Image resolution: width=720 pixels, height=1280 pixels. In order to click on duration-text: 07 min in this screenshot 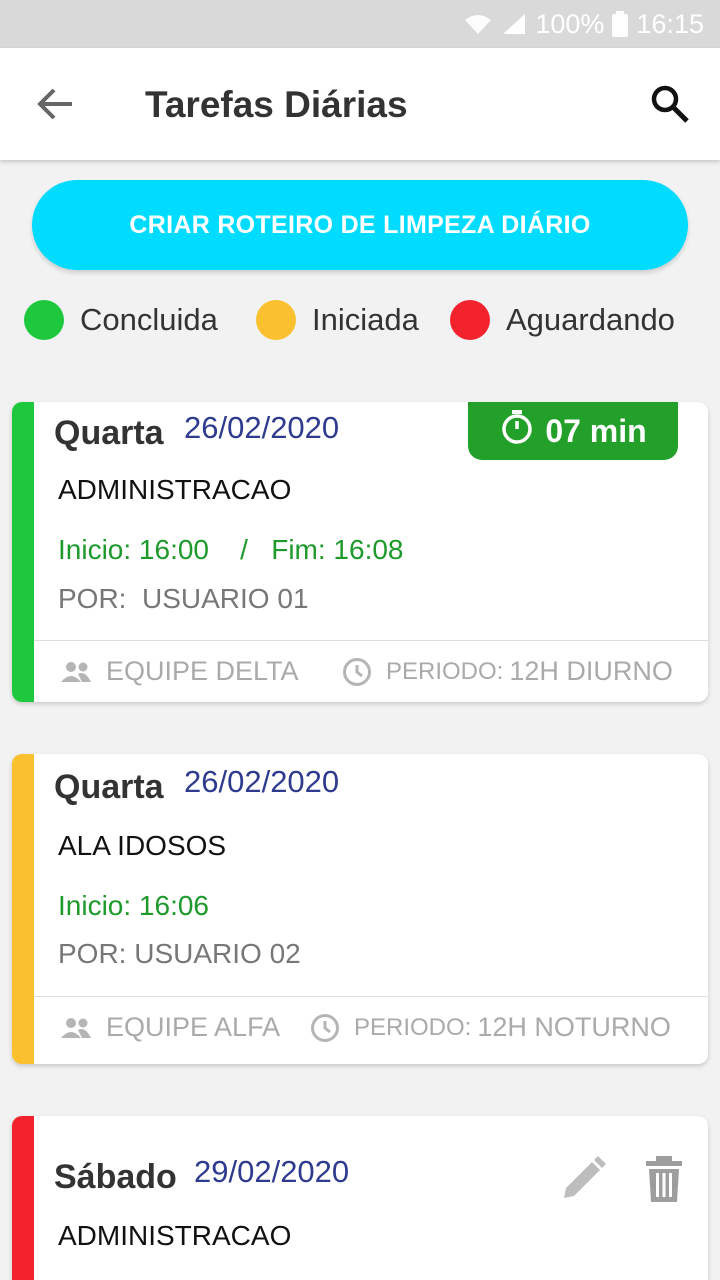, I will do `click(596, 430)`.